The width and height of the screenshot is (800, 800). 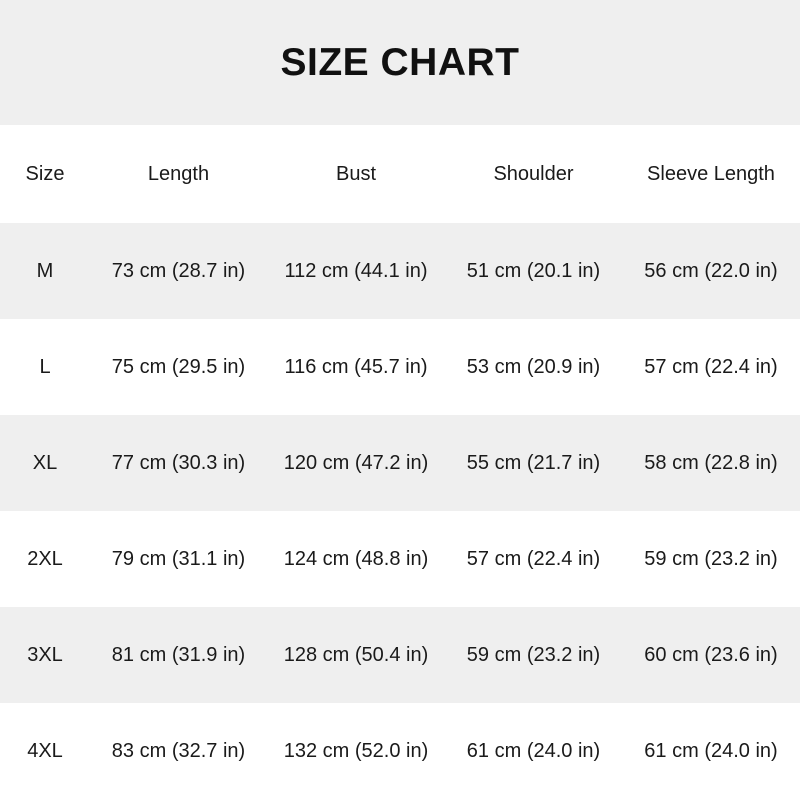 What do you see at coordinates (45, 173) in the screenshot?
I see `column-header-size: Size` at bounding box center [45, 173].